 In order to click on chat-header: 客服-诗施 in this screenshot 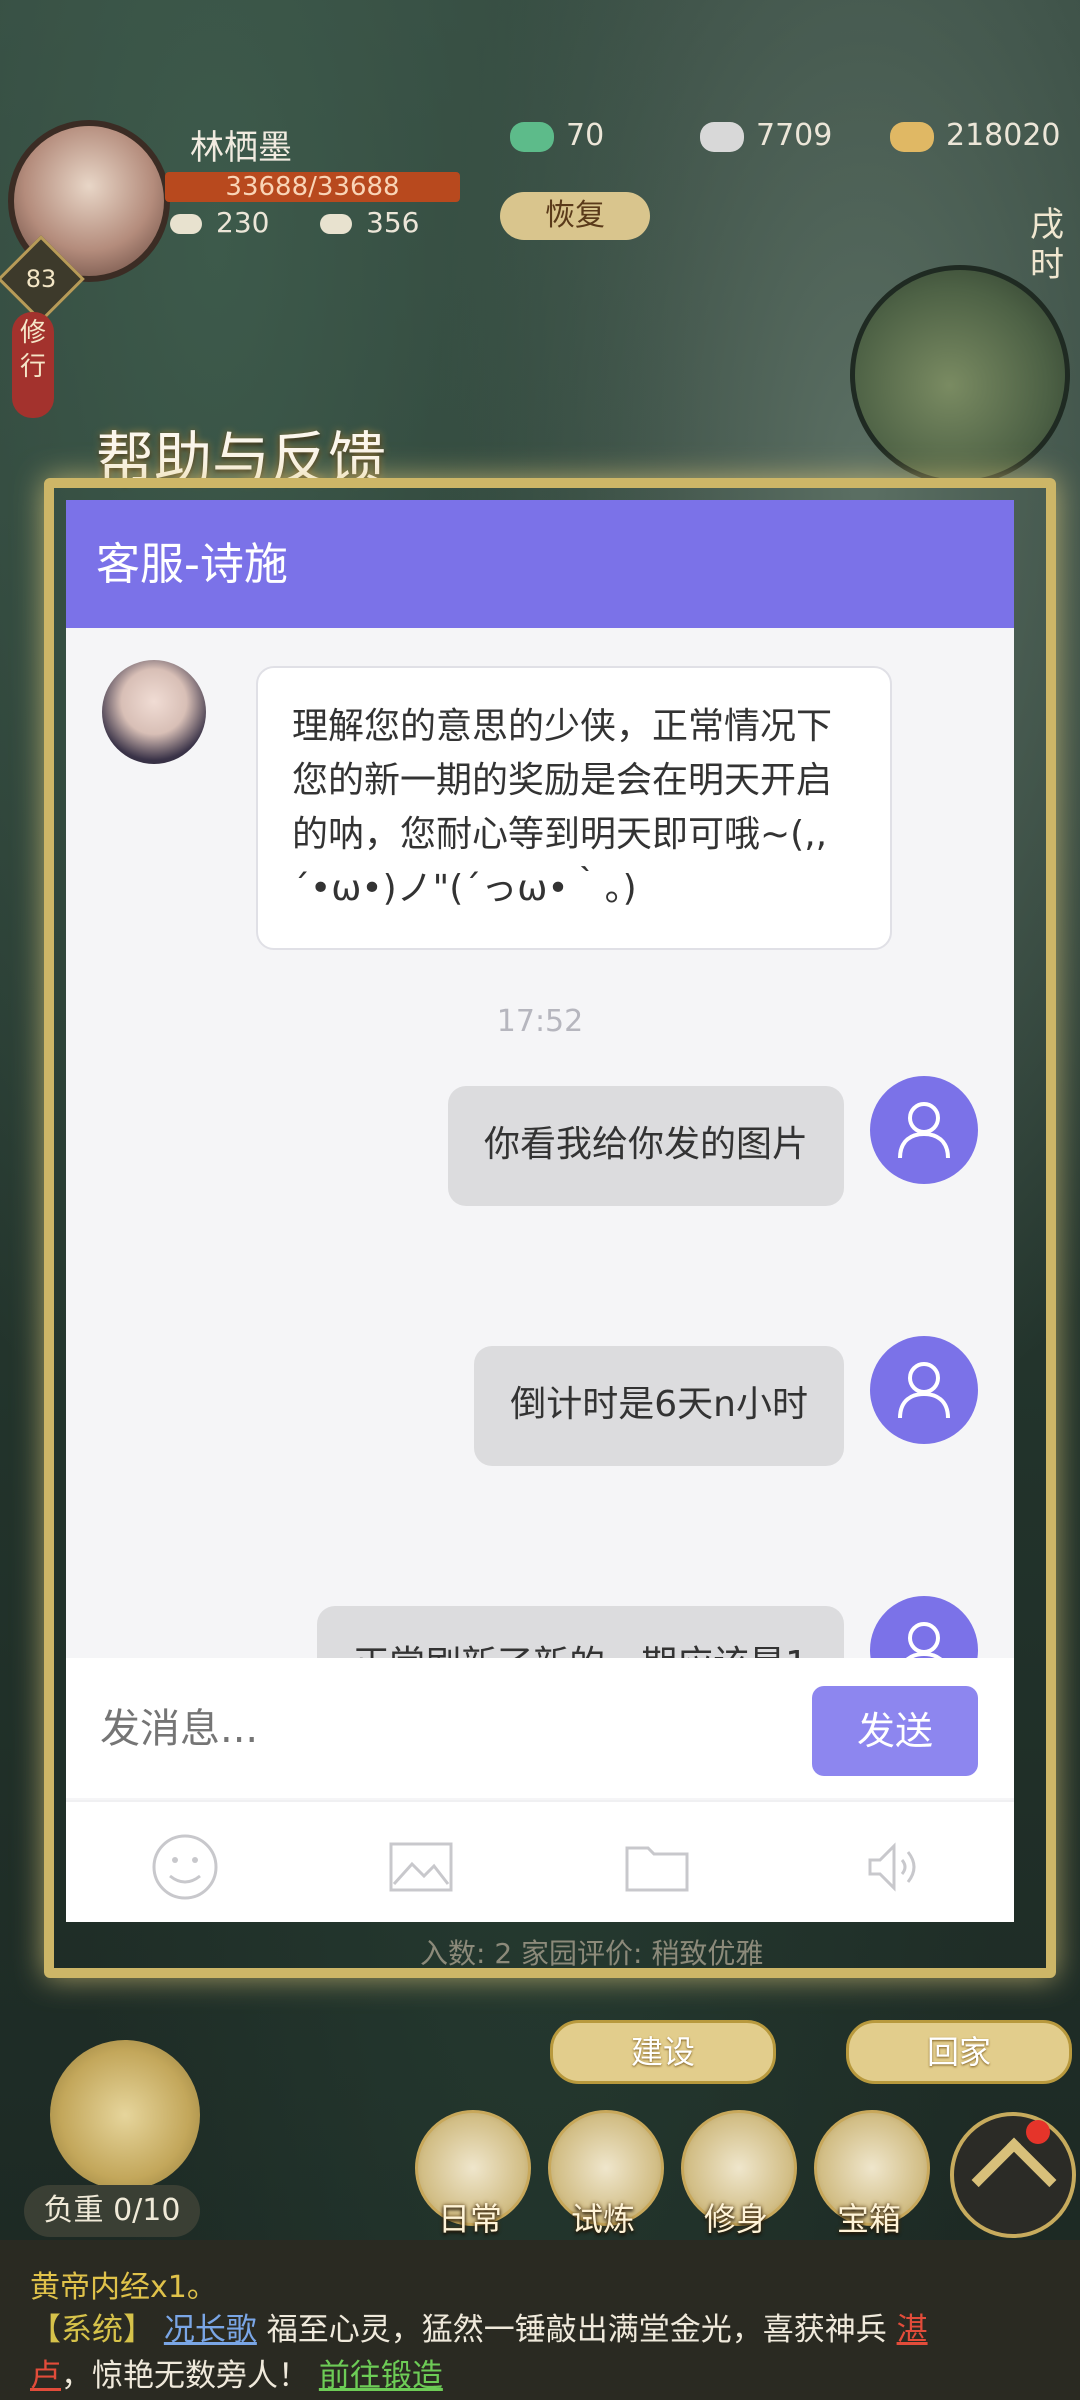, I will do `click(540, 564)`.